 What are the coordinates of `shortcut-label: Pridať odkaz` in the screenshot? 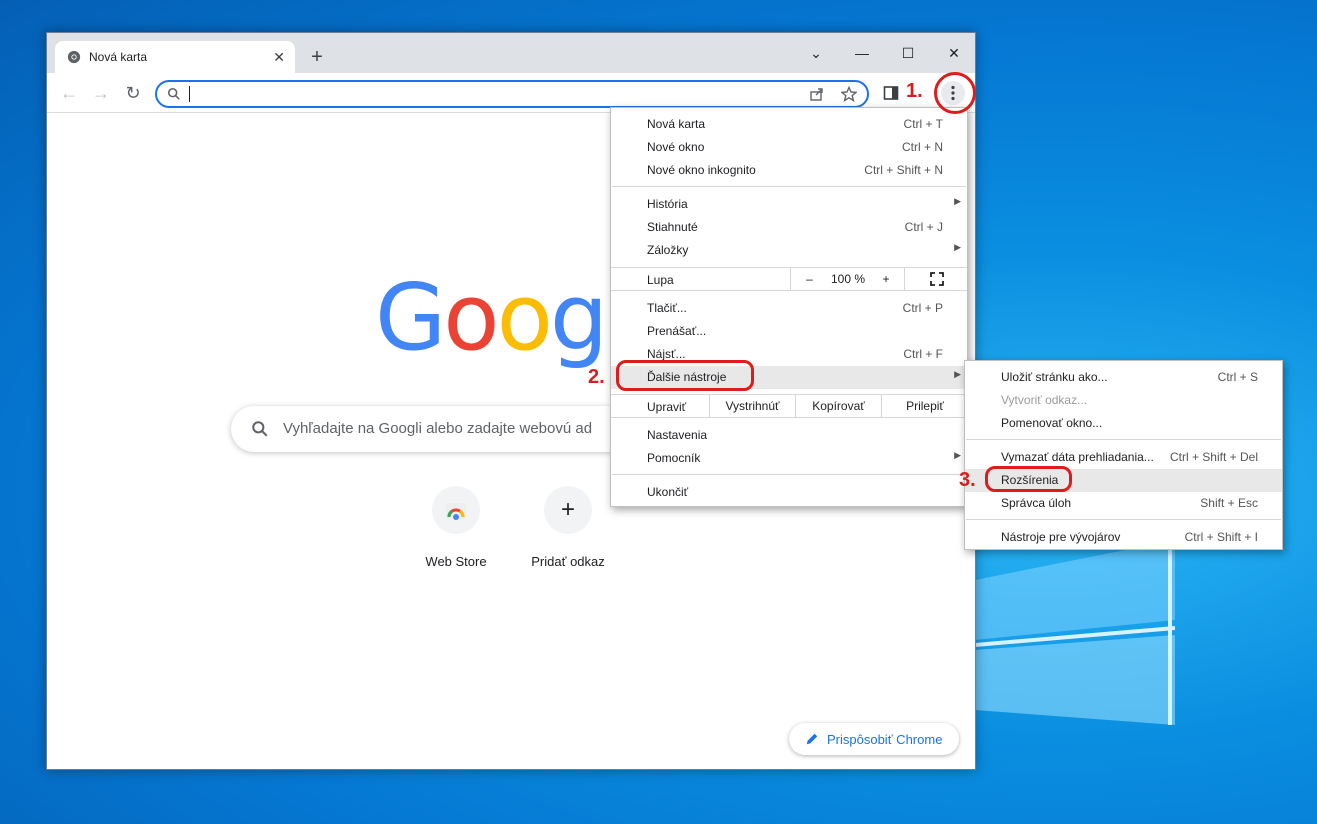 It's located at (568, 561).